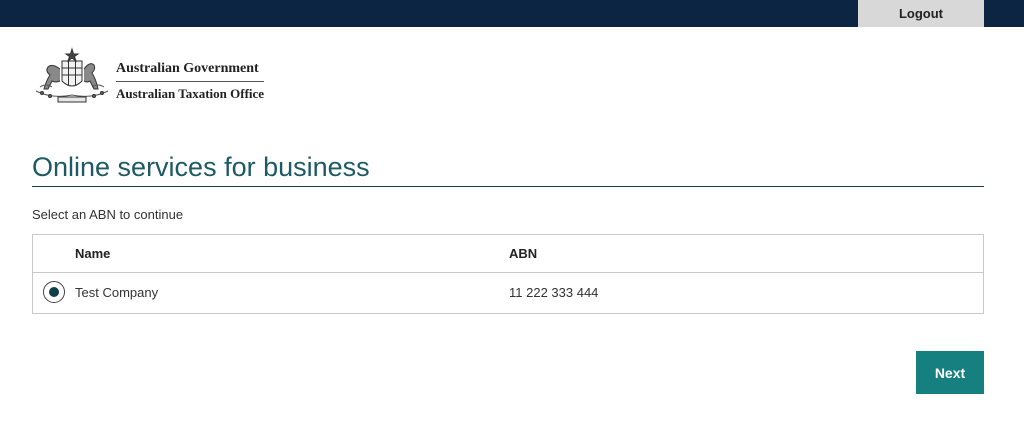 The width and height of the screenshot is (1024, 443). What do you see at coordinates (523, 253) in the screenshot?
I see `column-header-abn: ABN` at bounding box center [523, 253].